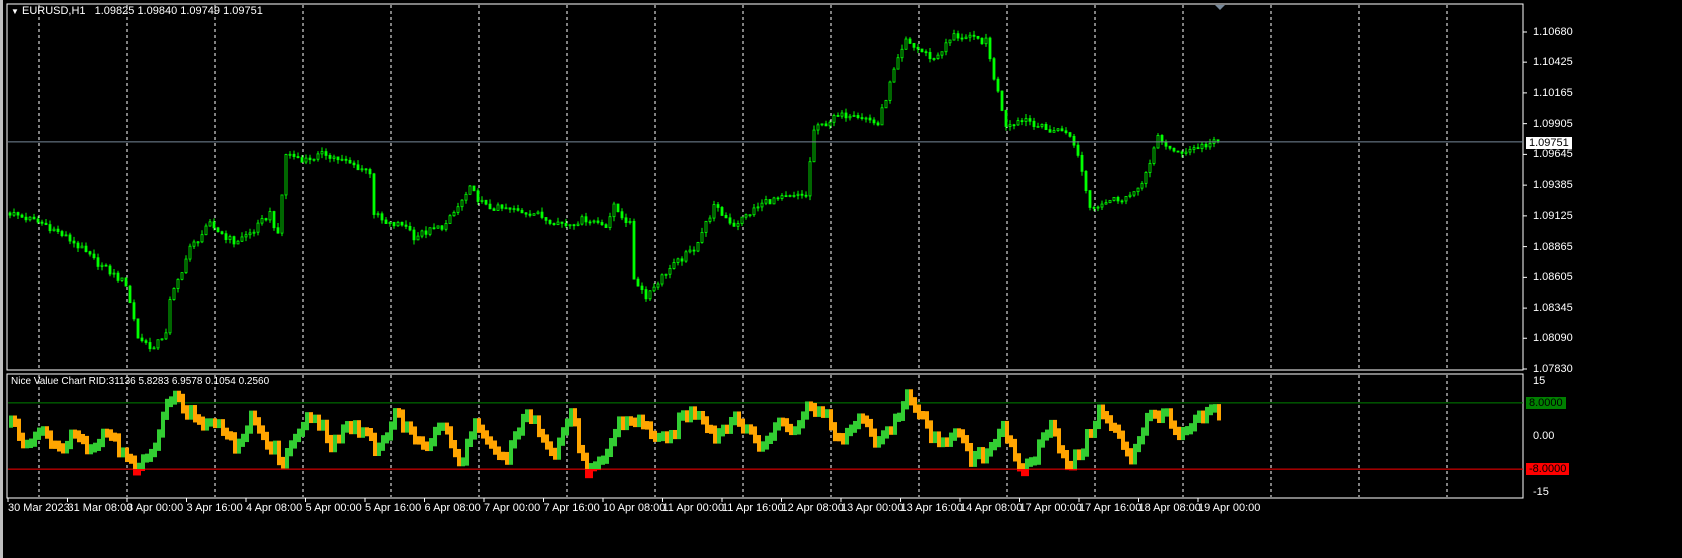  I want to click on collapse-triangle-icon: ▼, so click(15, 11).